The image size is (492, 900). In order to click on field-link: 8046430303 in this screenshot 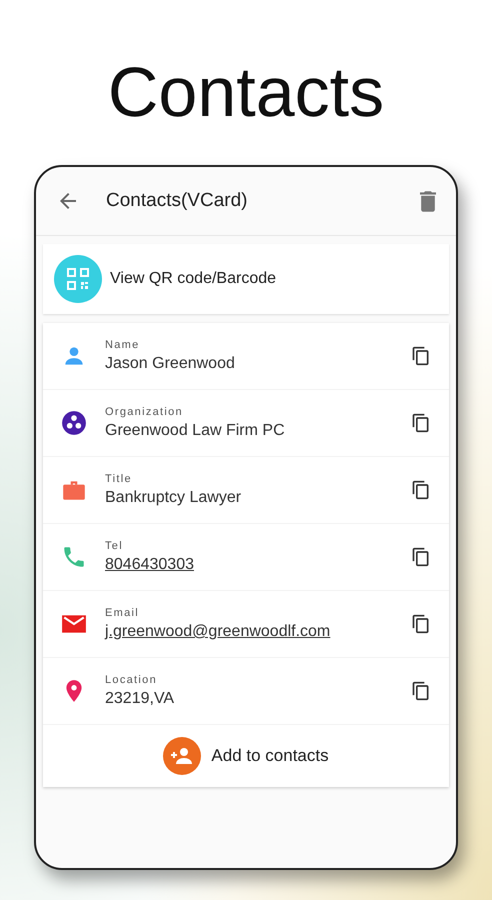, I will do `click(258, 565)`.